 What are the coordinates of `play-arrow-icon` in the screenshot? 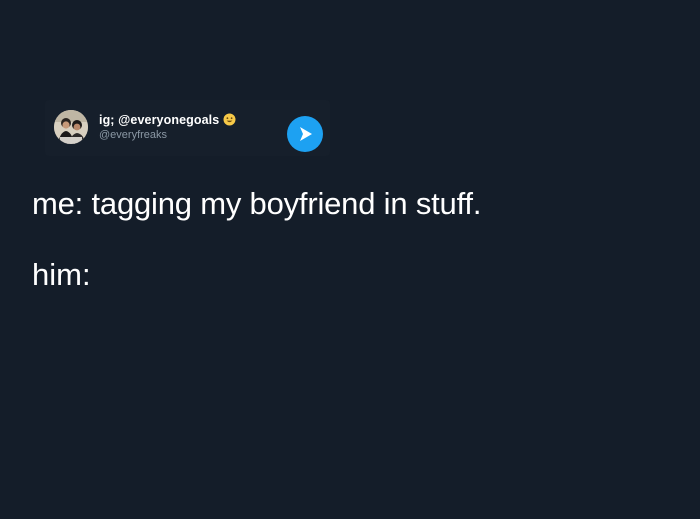 It's located at (306, 134).